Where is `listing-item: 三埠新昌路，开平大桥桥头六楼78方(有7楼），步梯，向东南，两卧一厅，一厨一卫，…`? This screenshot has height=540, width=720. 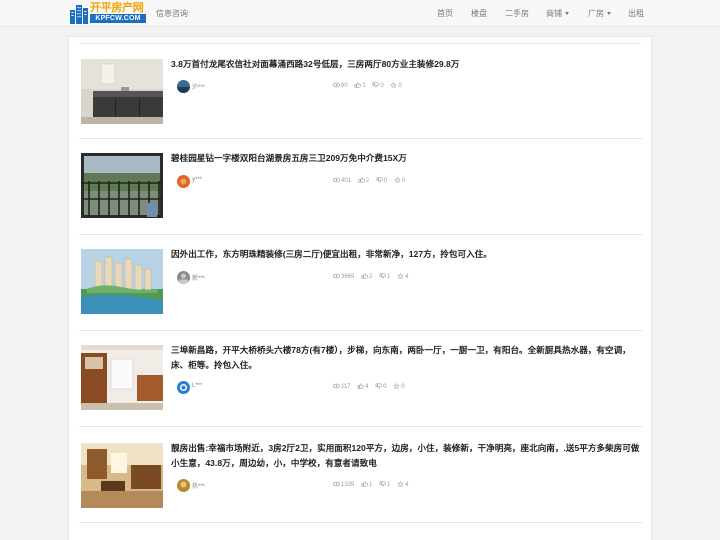
listing-item: 三埠新昌路，开平大桥桥头六楼78方(有7楼），步梯，向东南，两卧一厅，一厨一卫，… is located at coordinates (361, 379).